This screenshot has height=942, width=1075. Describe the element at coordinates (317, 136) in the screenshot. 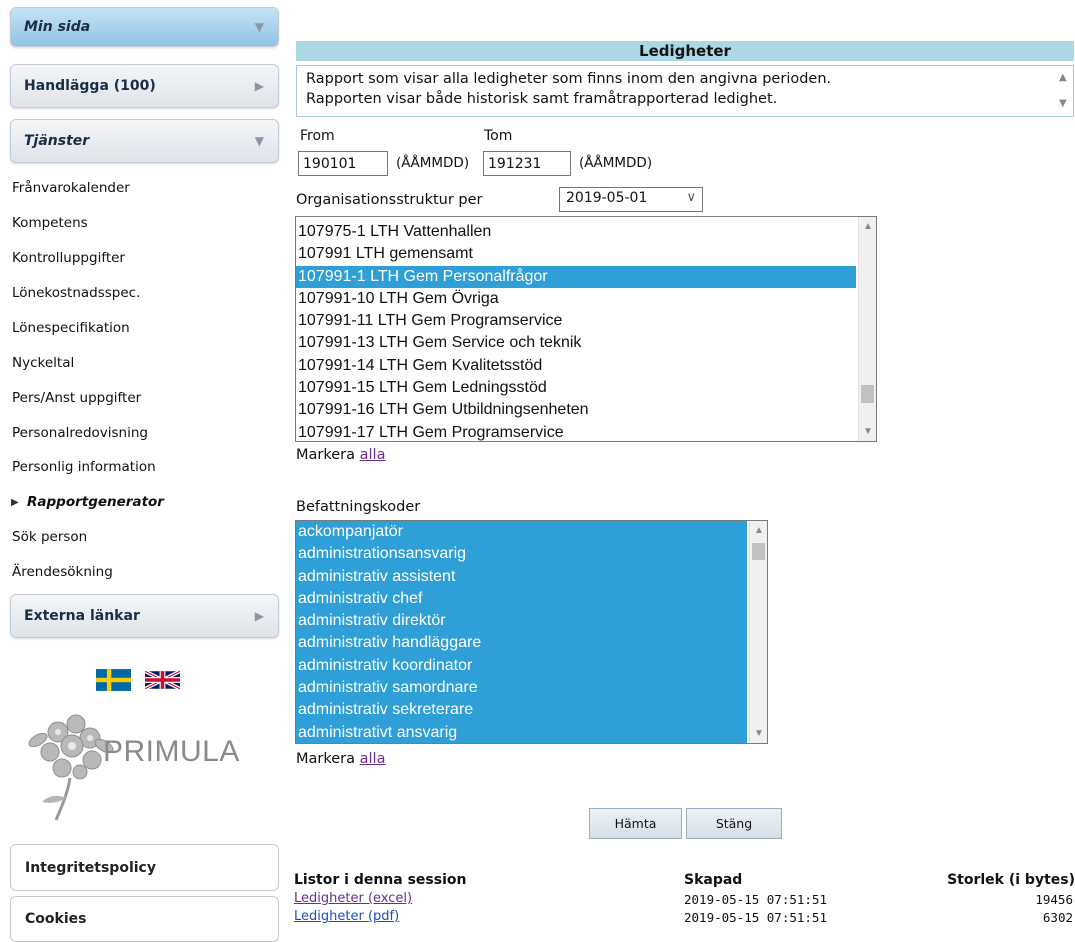

I see `from-label: From` at that location.